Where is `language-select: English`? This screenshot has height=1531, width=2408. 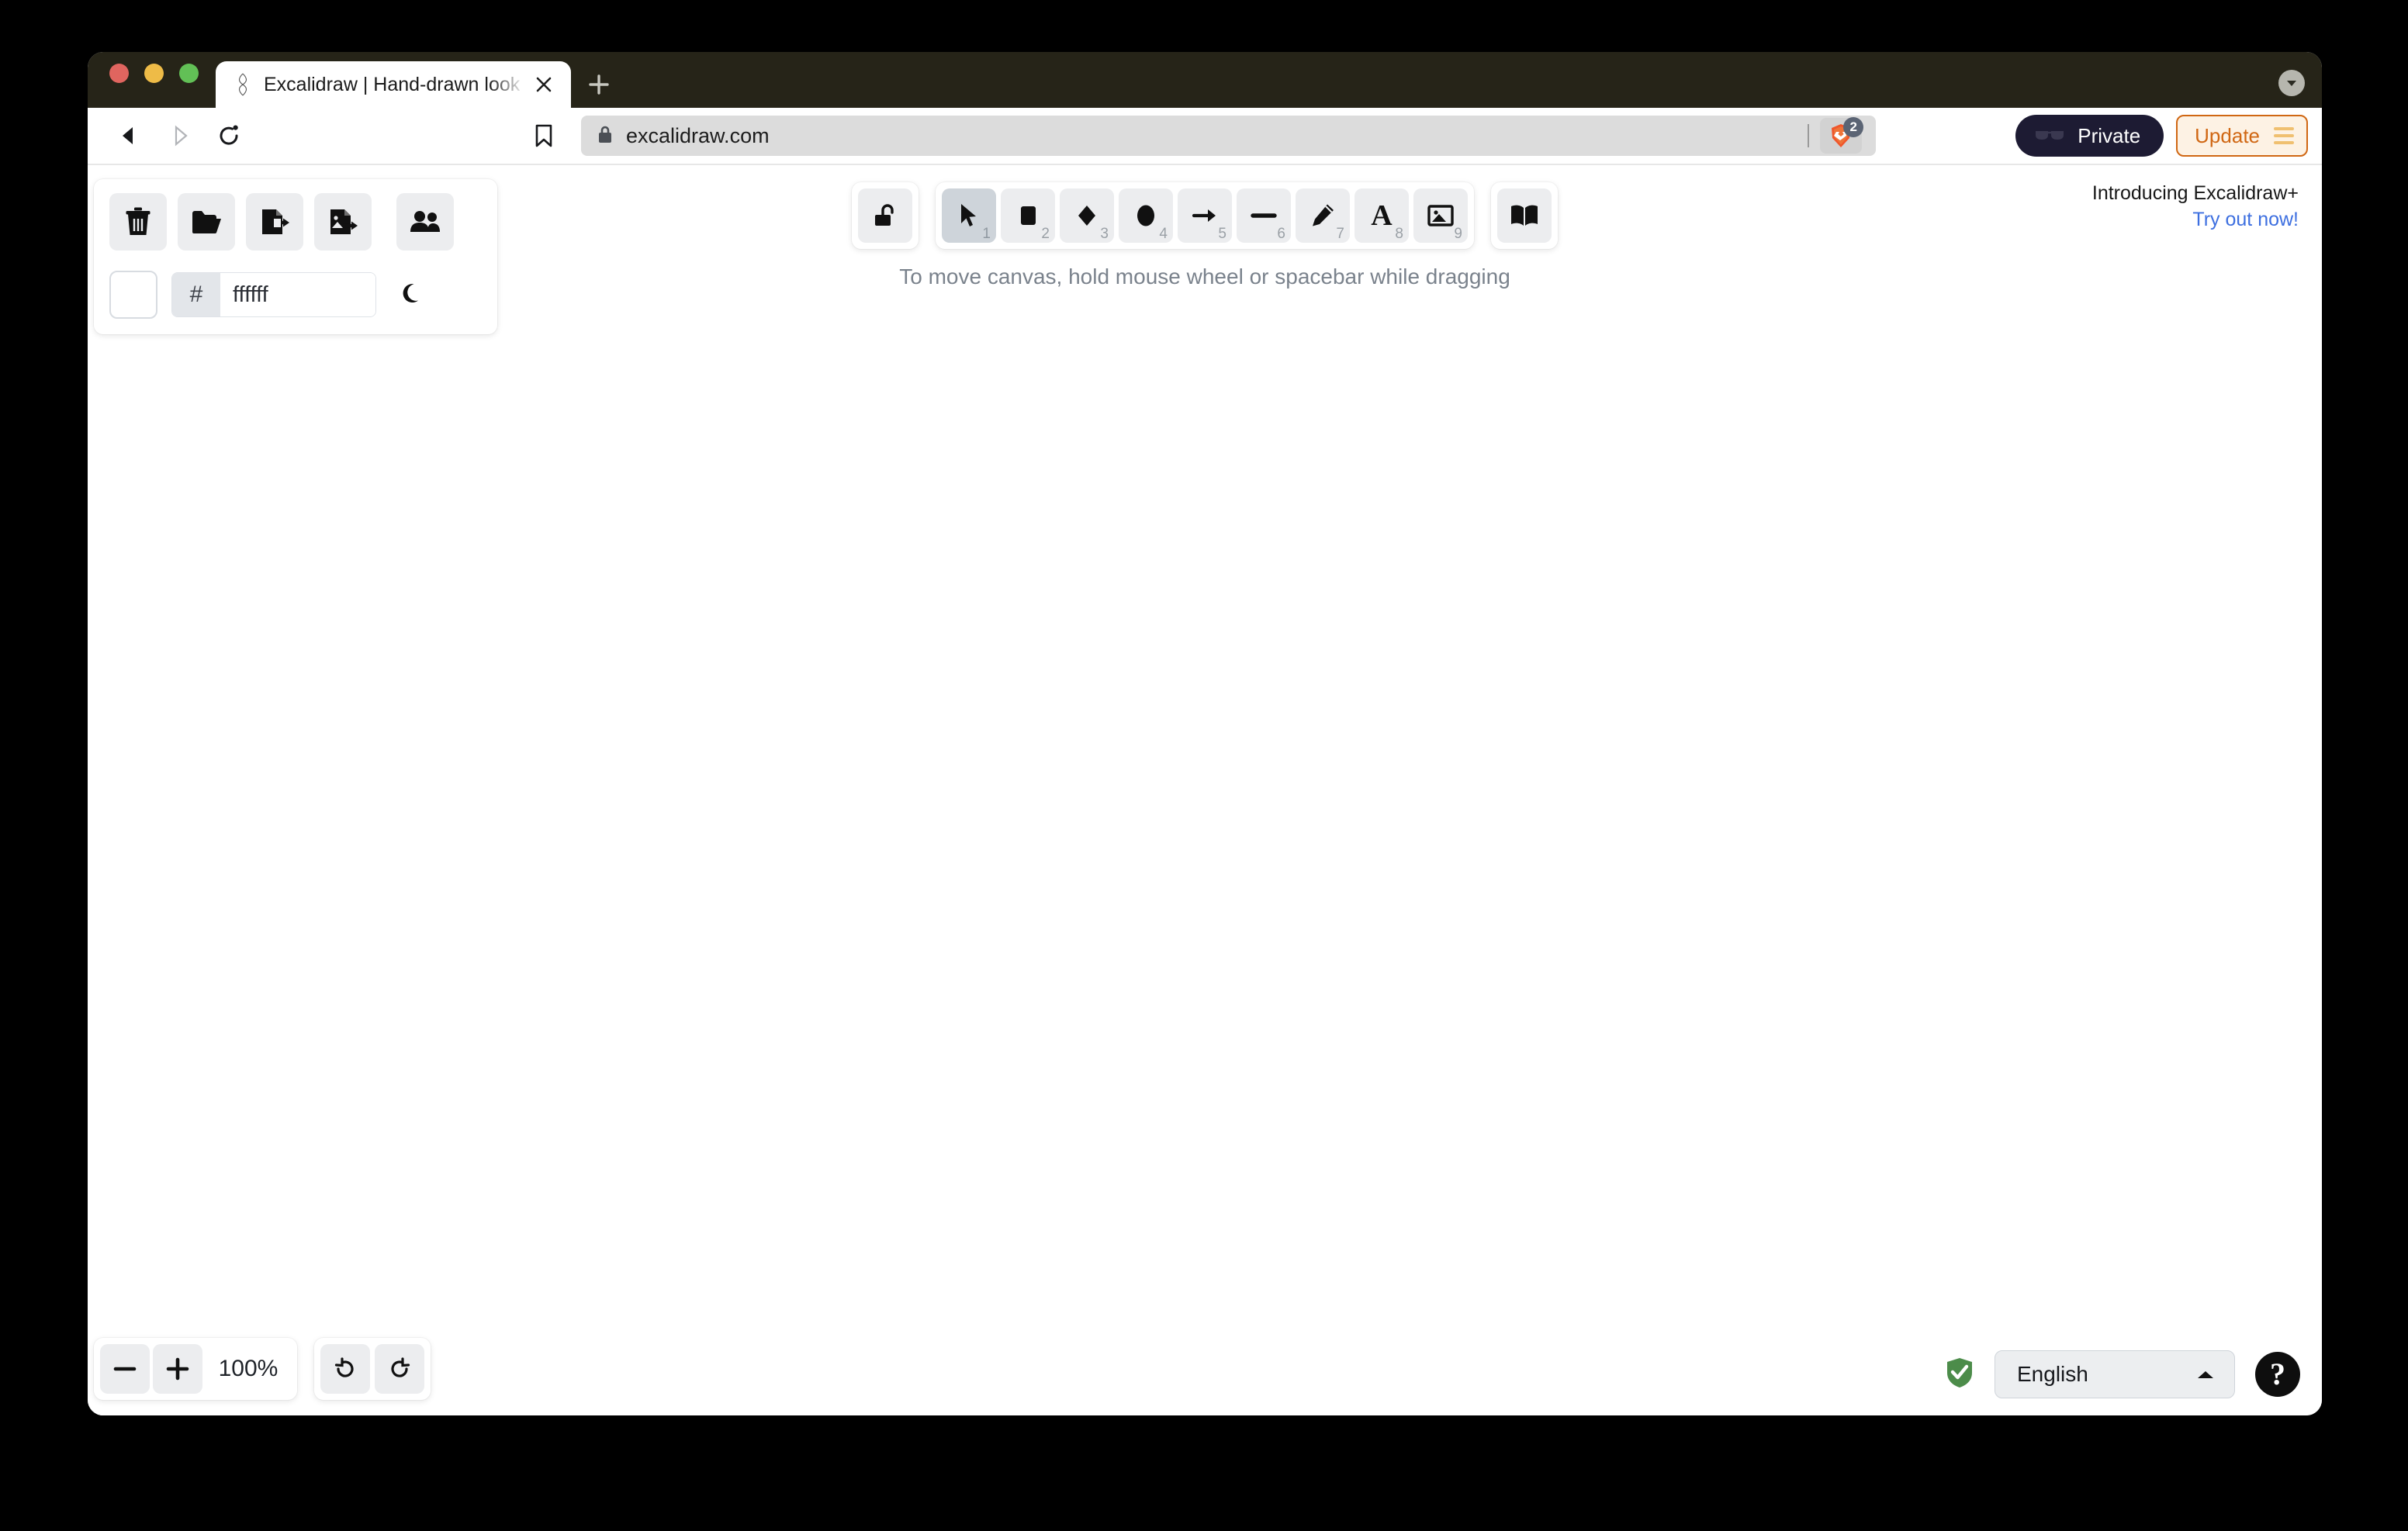 language-select: English is located at coordinates (2115, 1374).